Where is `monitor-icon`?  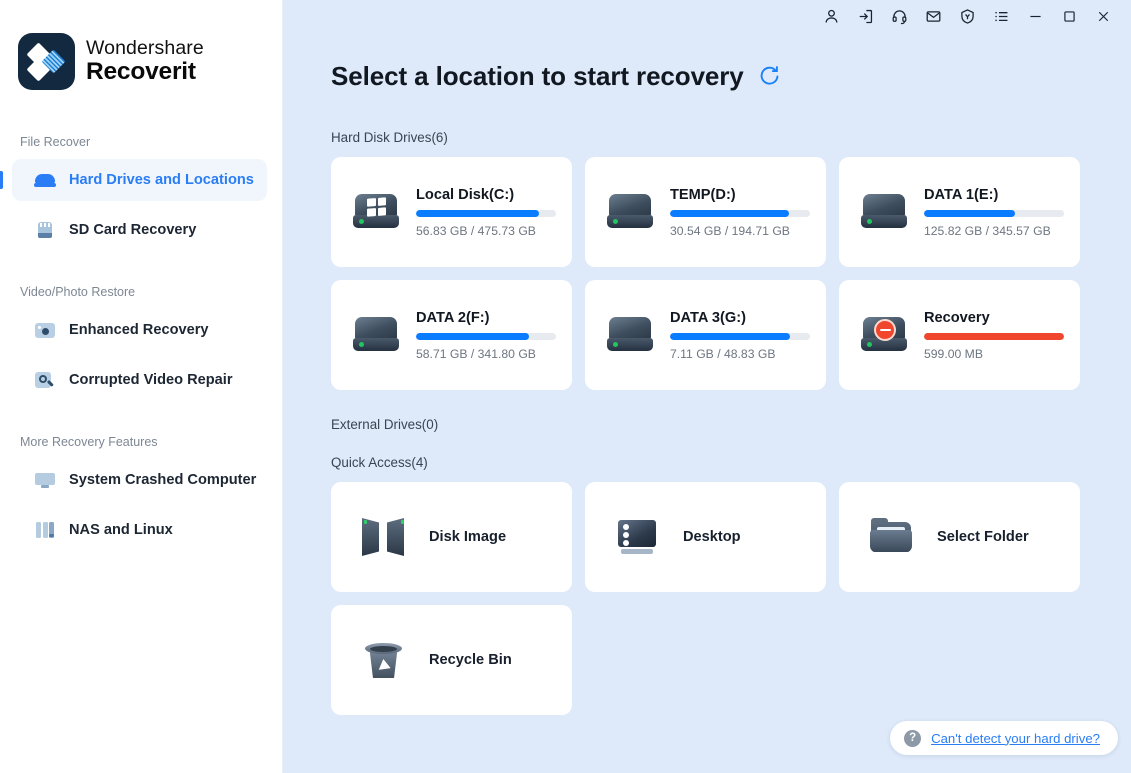
monitor-icon is located at coordinates (45, 480).